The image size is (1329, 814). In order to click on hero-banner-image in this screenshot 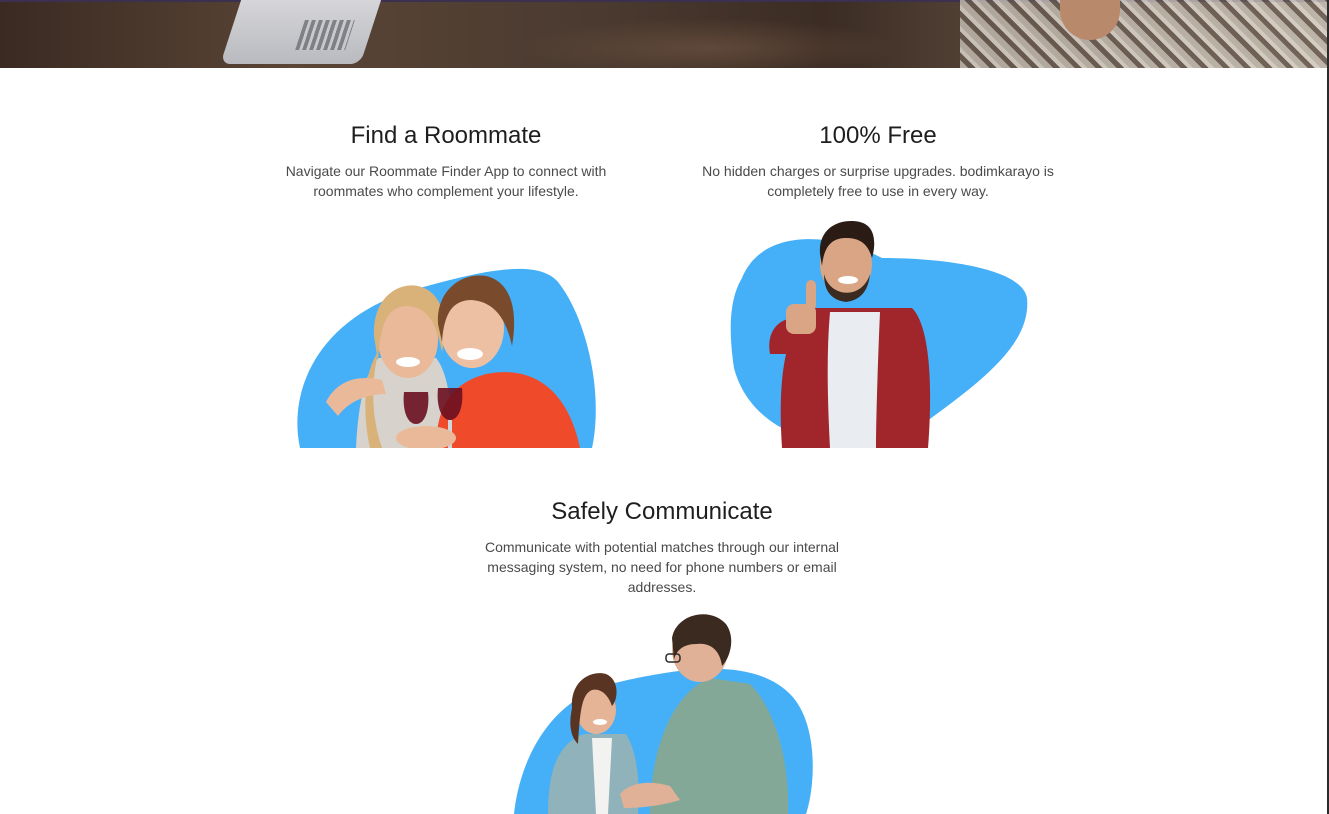, I will do `click(664, 34)`.